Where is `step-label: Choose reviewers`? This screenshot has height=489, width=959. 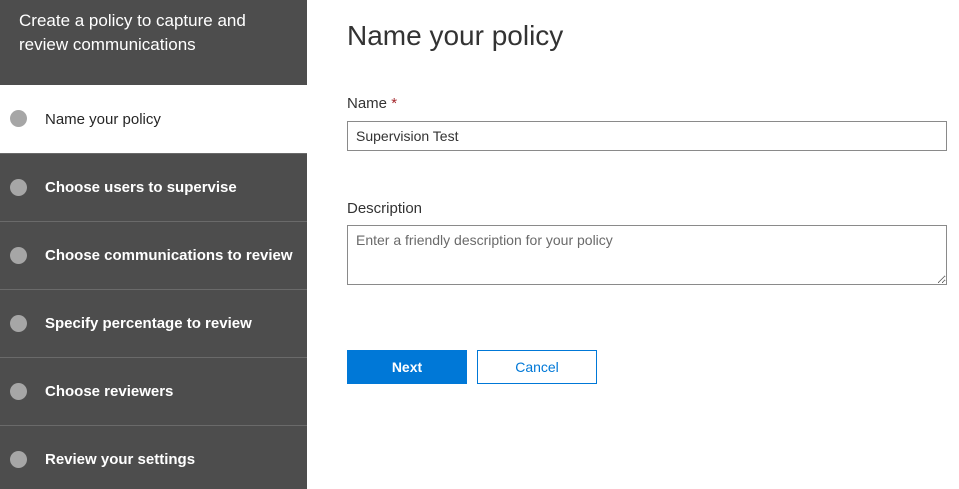 step-label: Choose reviewers is located at coordinates (109, 391).